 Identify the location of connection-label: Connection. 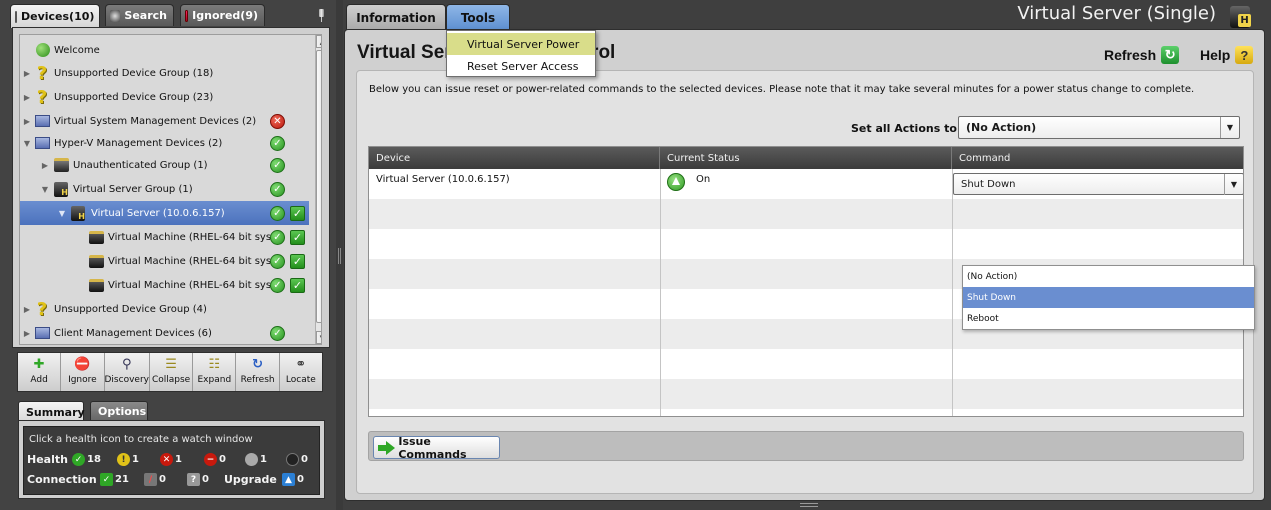
(62, 479).